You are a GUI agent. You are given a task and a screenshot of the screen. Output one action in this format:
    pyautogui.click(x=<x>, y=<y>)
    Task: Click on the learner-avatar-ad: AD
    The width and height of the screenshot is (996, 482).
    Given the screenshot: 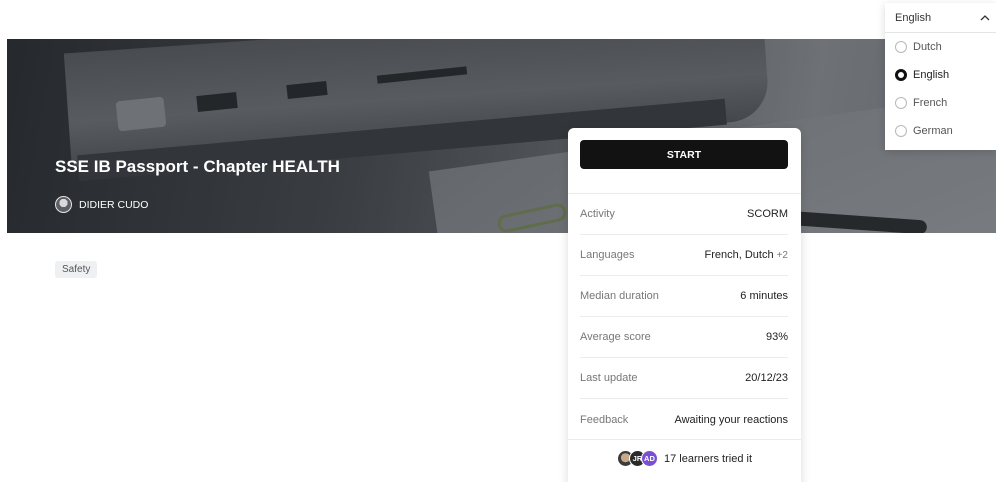 What is the action you would take?
    pyautogui.click(x=649, y=458)
    